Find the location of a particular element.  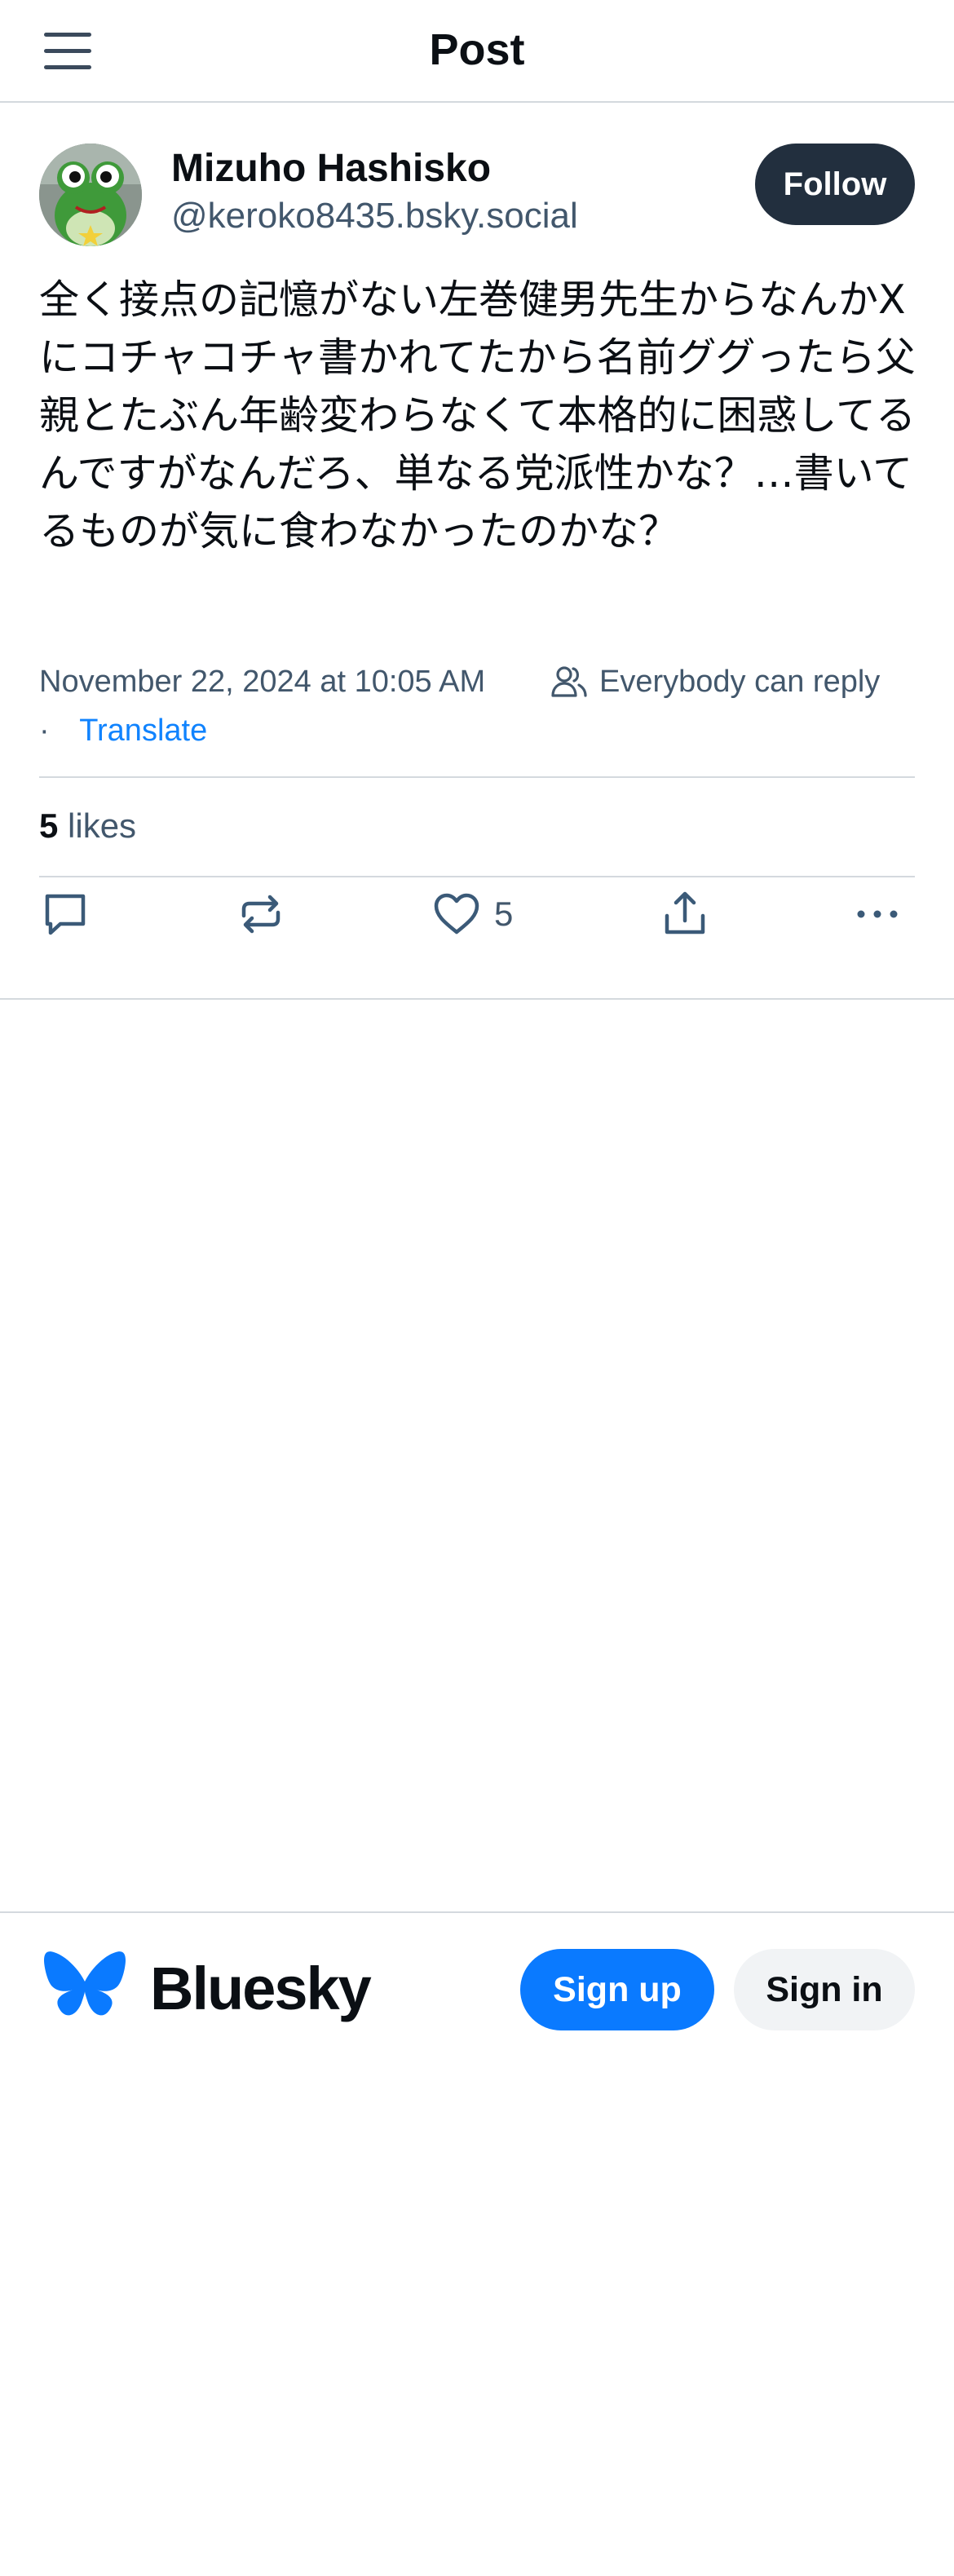

avatar is located at coordinates (90, 195).